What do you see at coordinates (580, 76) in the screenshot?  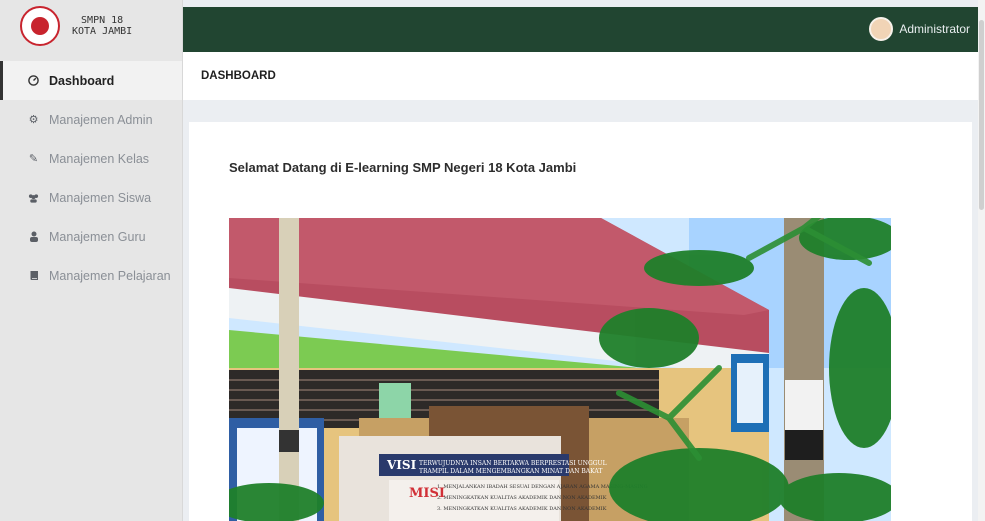 I see `breadcrumb-bar: DASHBOARD` at bounding box center [580, 76].